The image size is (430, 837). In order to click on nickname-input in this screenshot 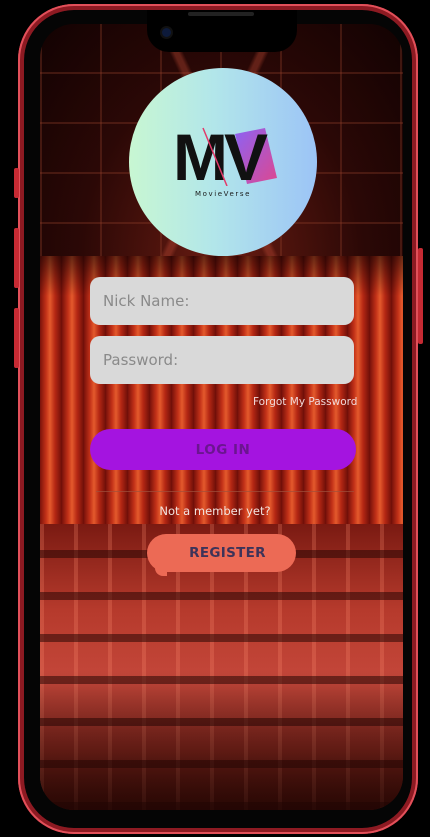, I will do `click(222, 301)`.